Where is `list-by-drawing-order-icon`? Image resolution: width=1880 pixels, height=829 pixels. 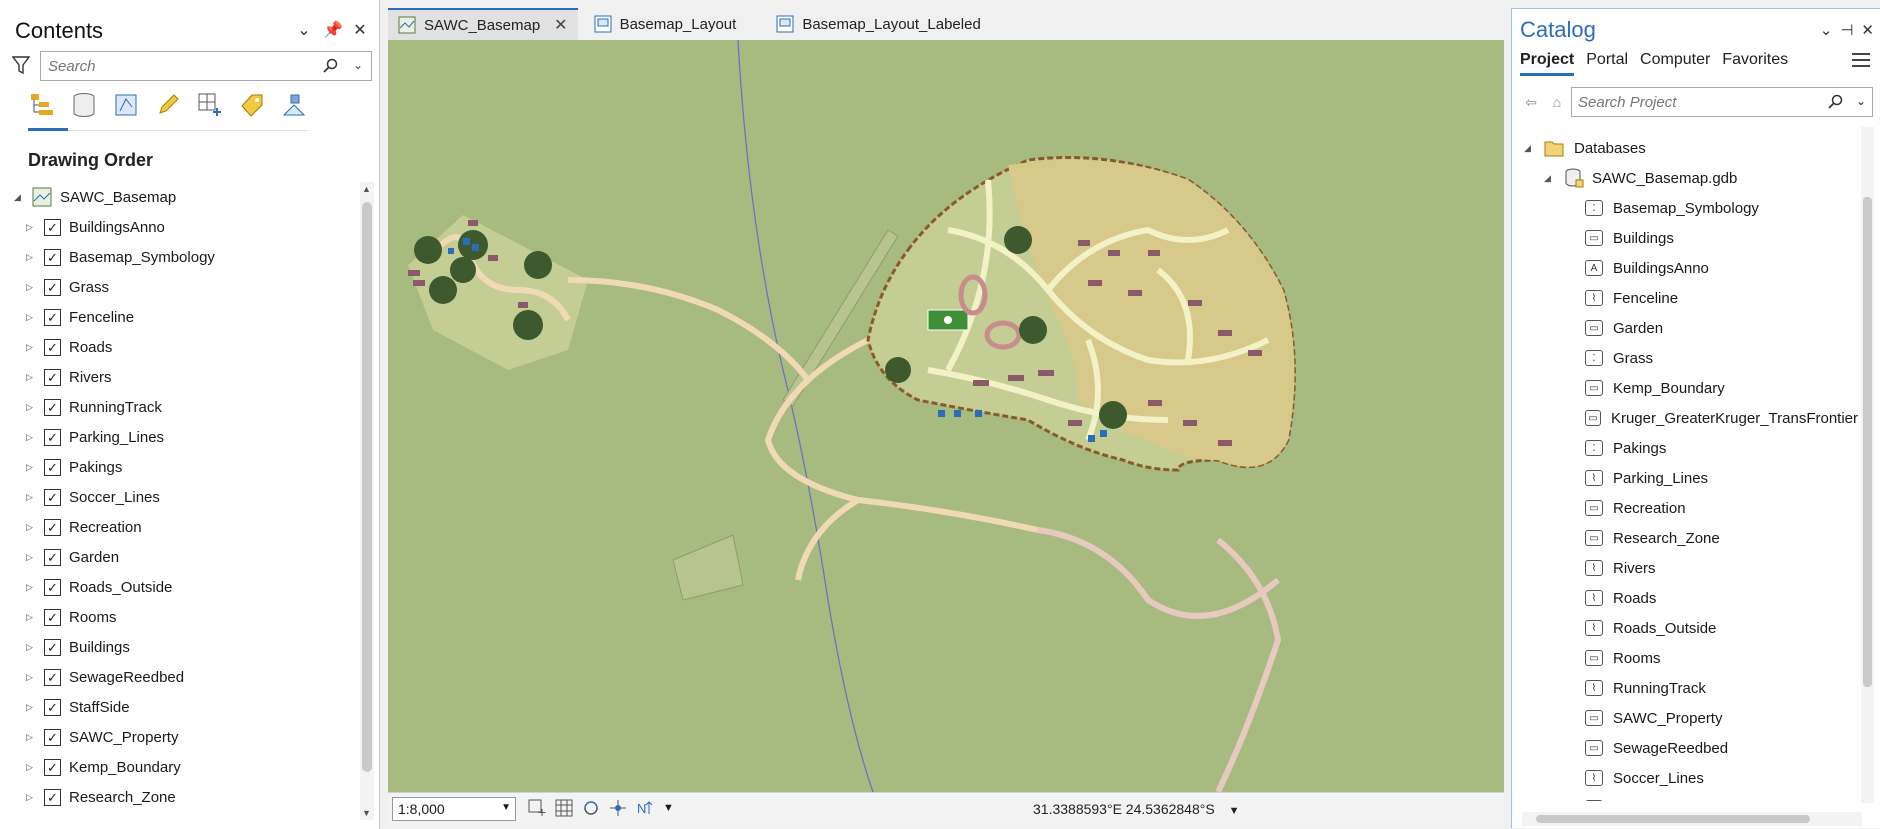
list-by-drawing-order-icon is located at coordinates (42, 105).